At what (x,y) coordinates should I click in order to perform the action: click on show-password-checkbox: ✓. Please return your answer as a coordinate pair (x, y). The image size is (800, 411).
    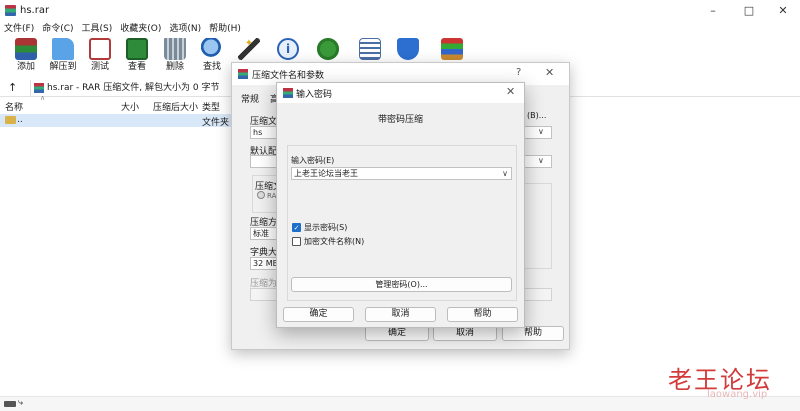
    Looking at the image, I should click on (296, 227).